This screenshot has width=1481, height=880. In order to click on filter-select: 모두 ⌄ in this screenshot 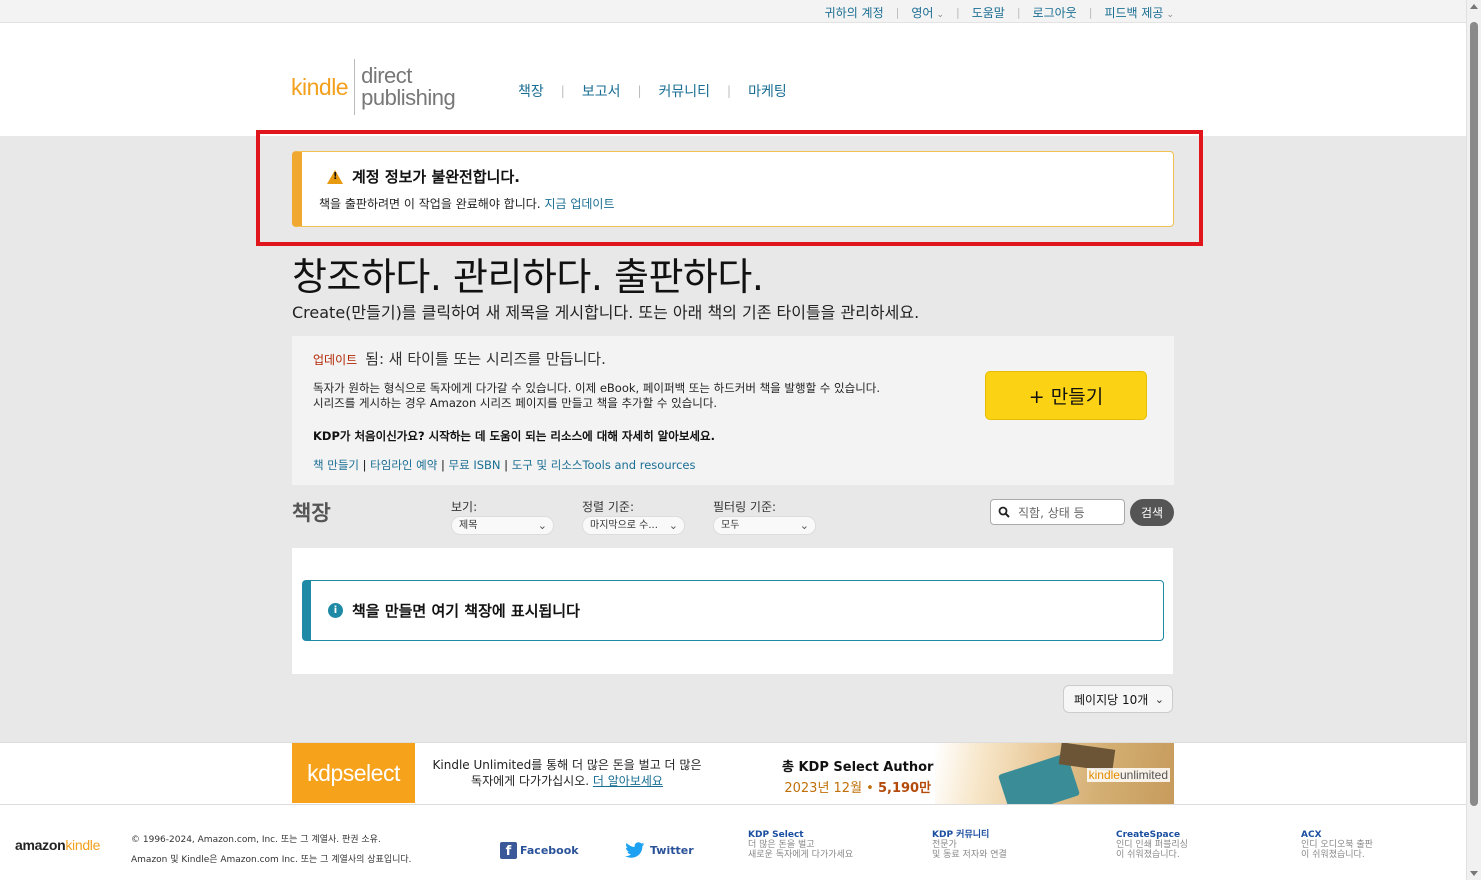, I will do `click(764, 525)`.